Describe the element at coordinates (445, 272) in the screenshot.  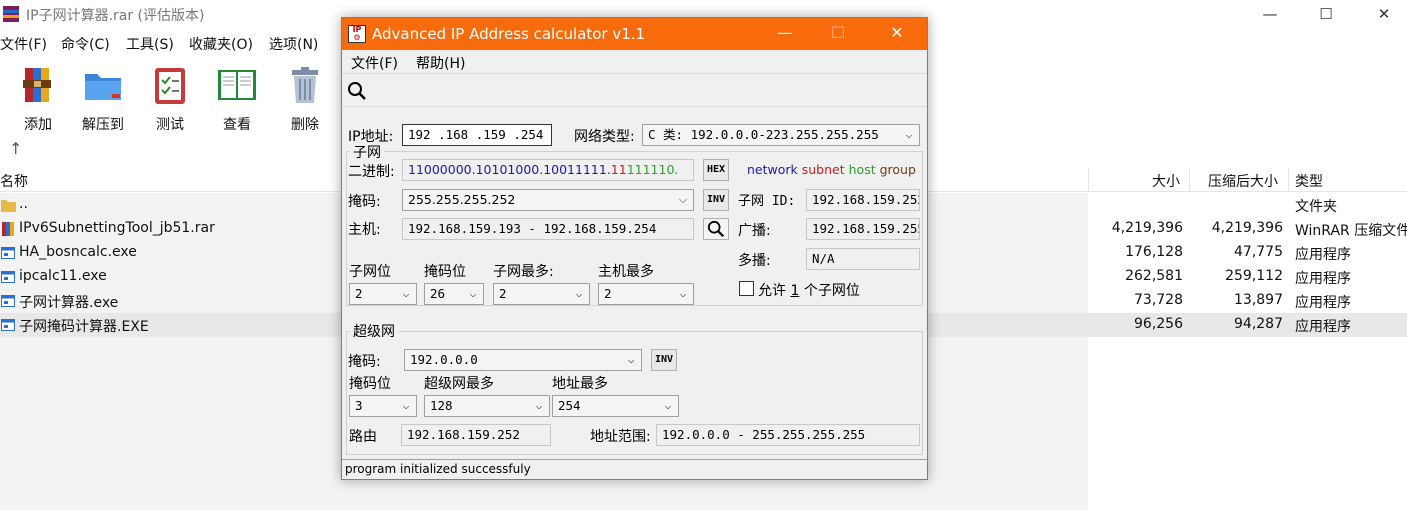
I see `mask-bits-label: 掩码位` at that location.